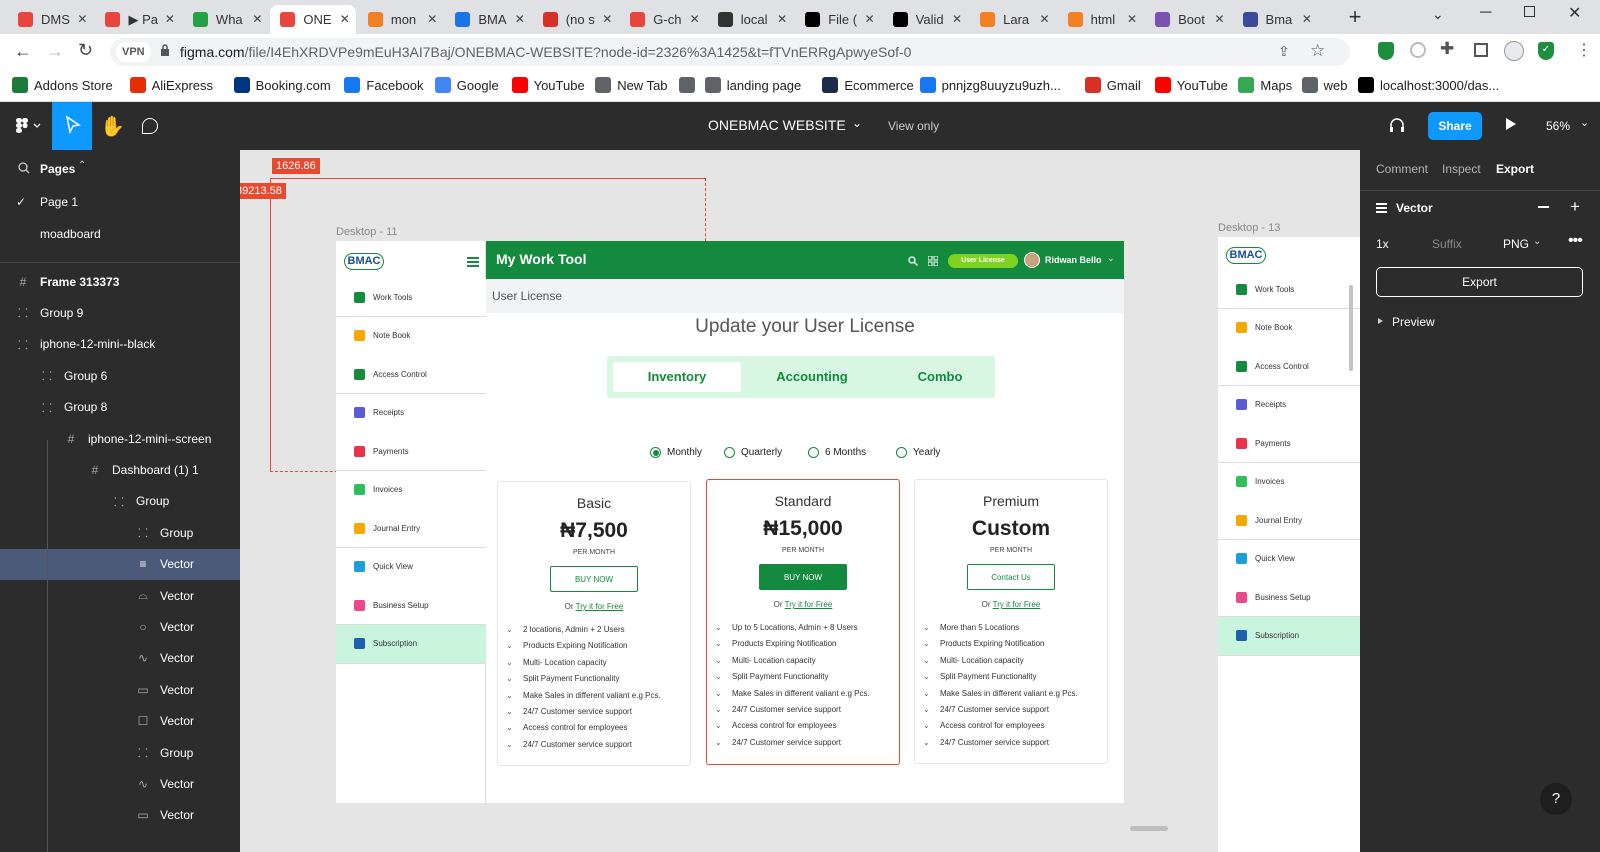  I want to click on preview-expand-icon, so click(1380, 321).